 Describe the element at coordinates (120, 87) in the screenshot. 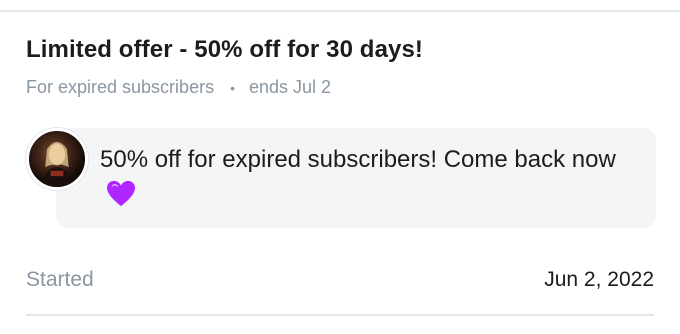

I see `offer-audience: For expired subscribers` at that location.